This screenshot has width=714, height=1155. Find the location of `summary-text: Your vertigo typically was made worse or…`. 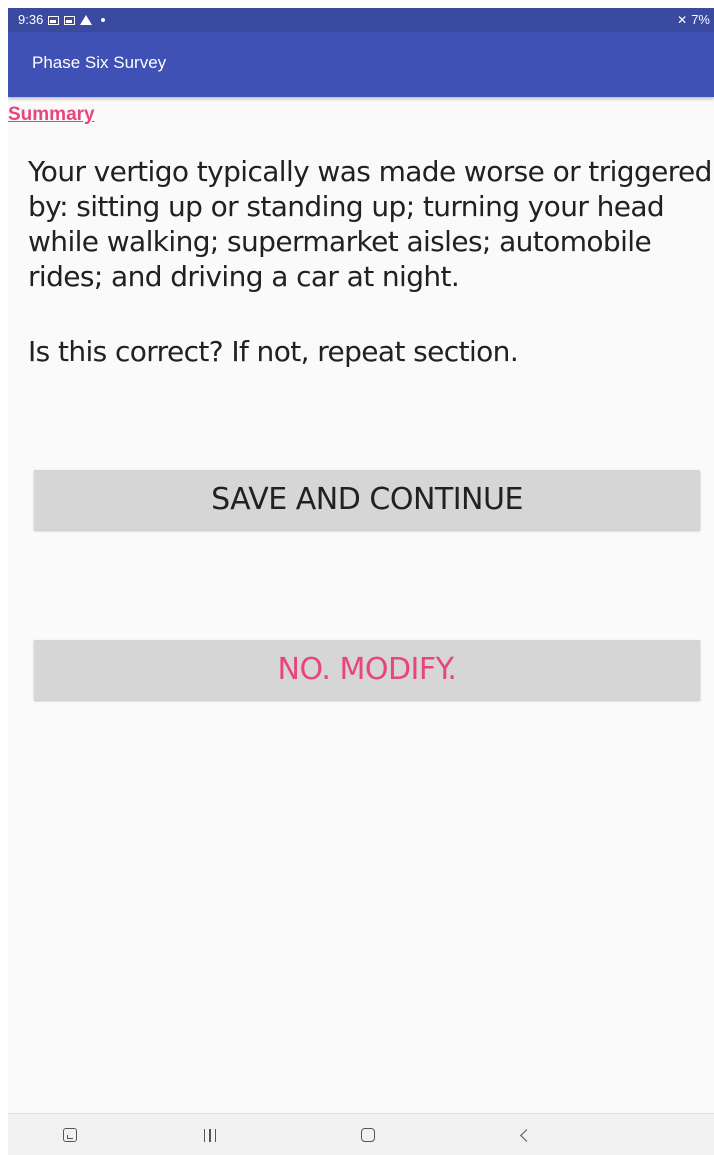

summary-text: Your vertigo typically was made worse or… is located at coordinates (370, 224).